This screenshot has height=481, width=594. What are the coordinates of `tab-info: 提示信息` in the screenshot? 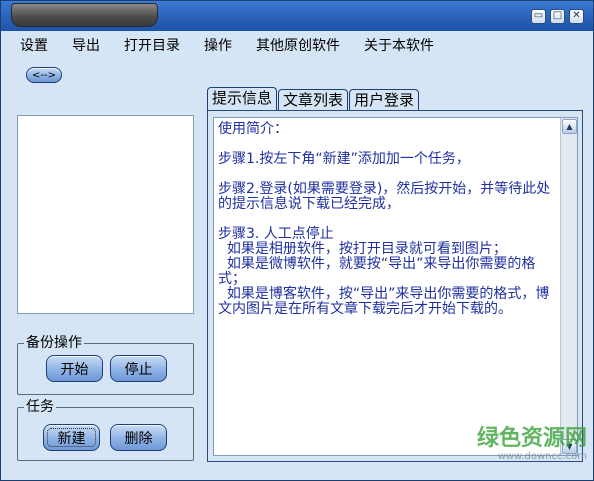 It's located at (242, 99).